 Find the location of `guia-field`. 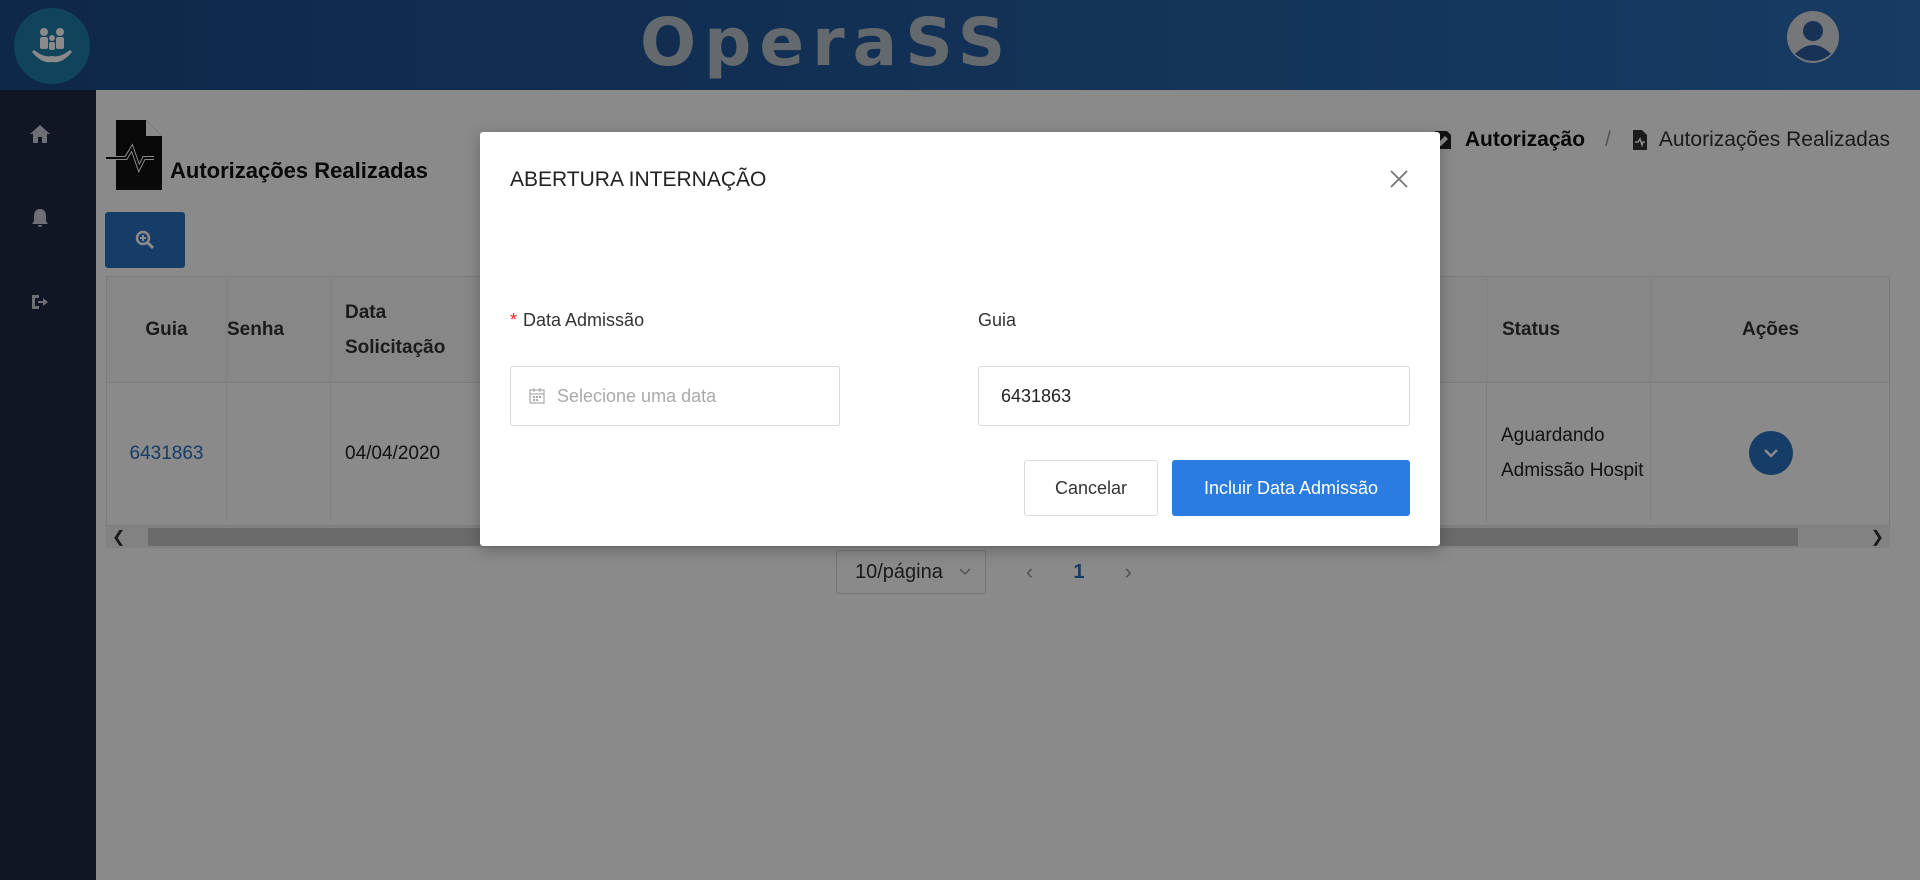

guia-field is located at coordinates (1194, 396).